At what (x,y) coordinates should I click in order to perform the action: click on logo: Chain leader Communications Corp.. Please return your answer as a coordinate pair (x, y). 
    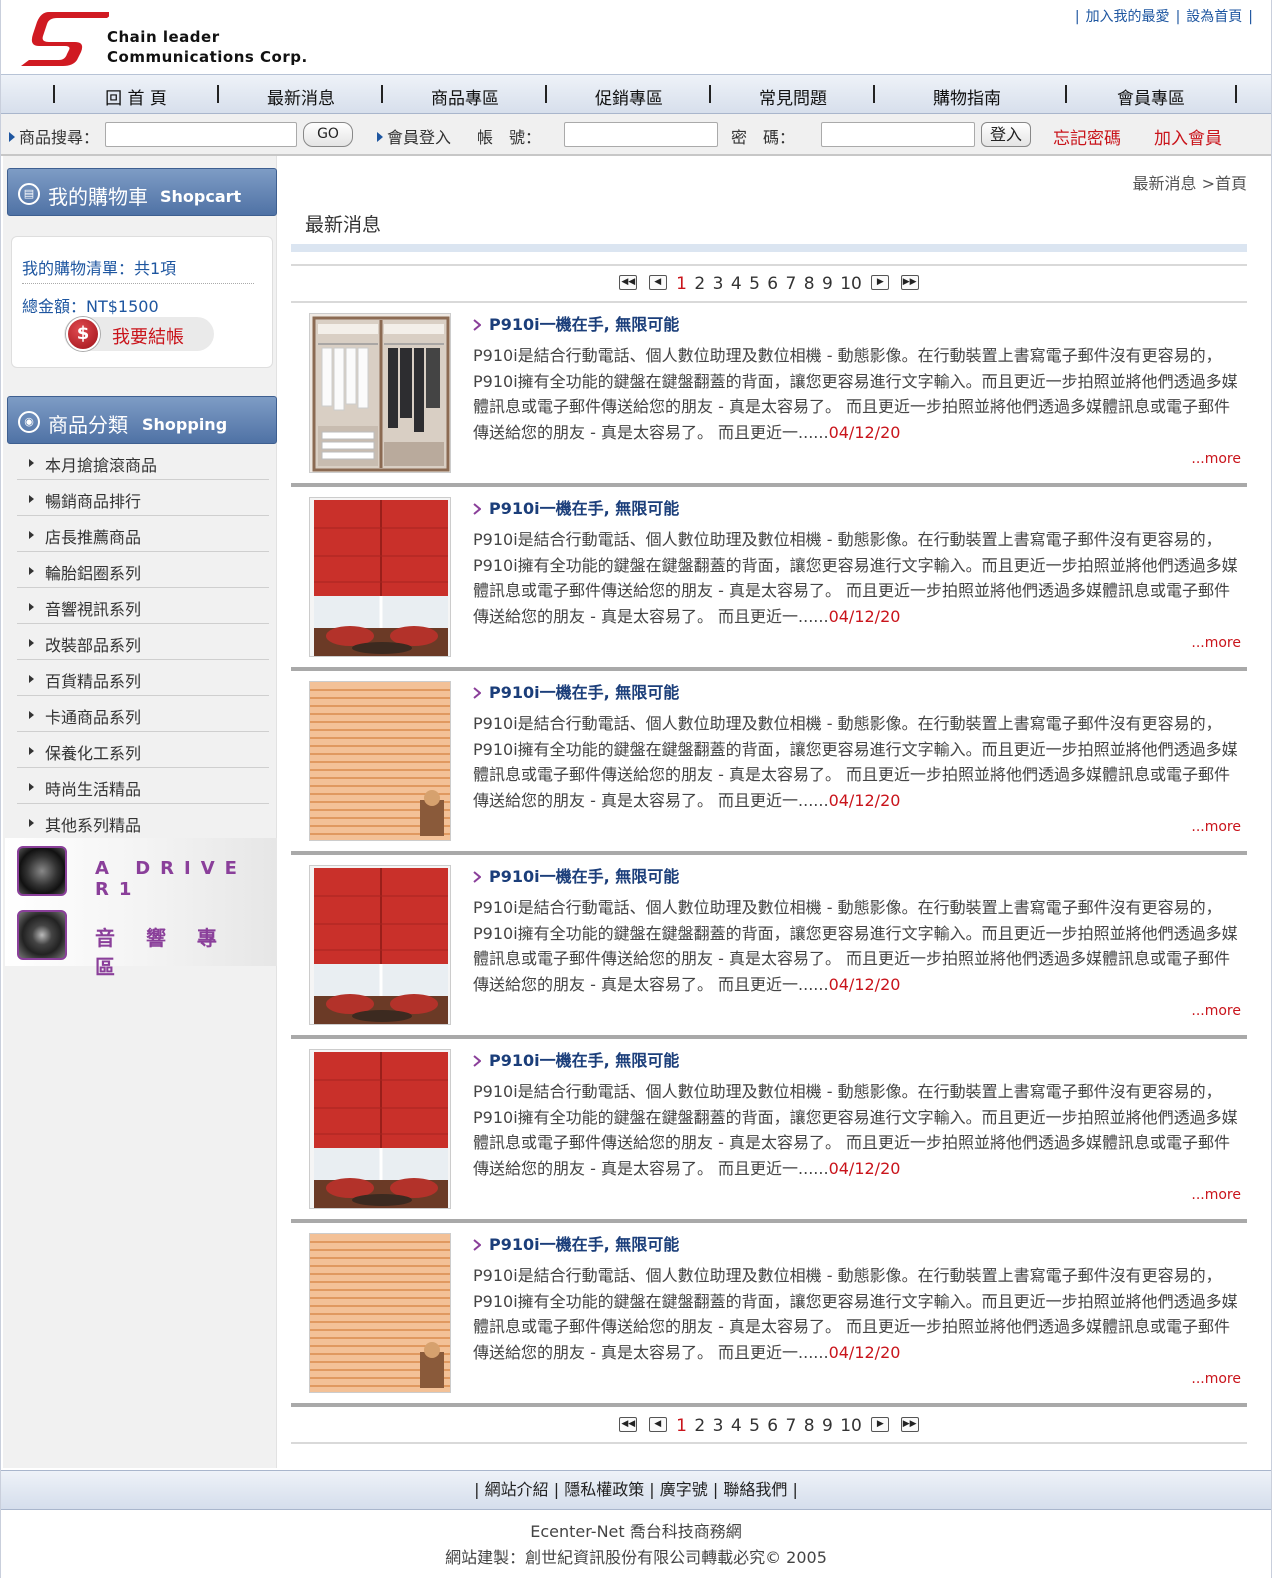
    Looking at the image, I should click on (164, 36).